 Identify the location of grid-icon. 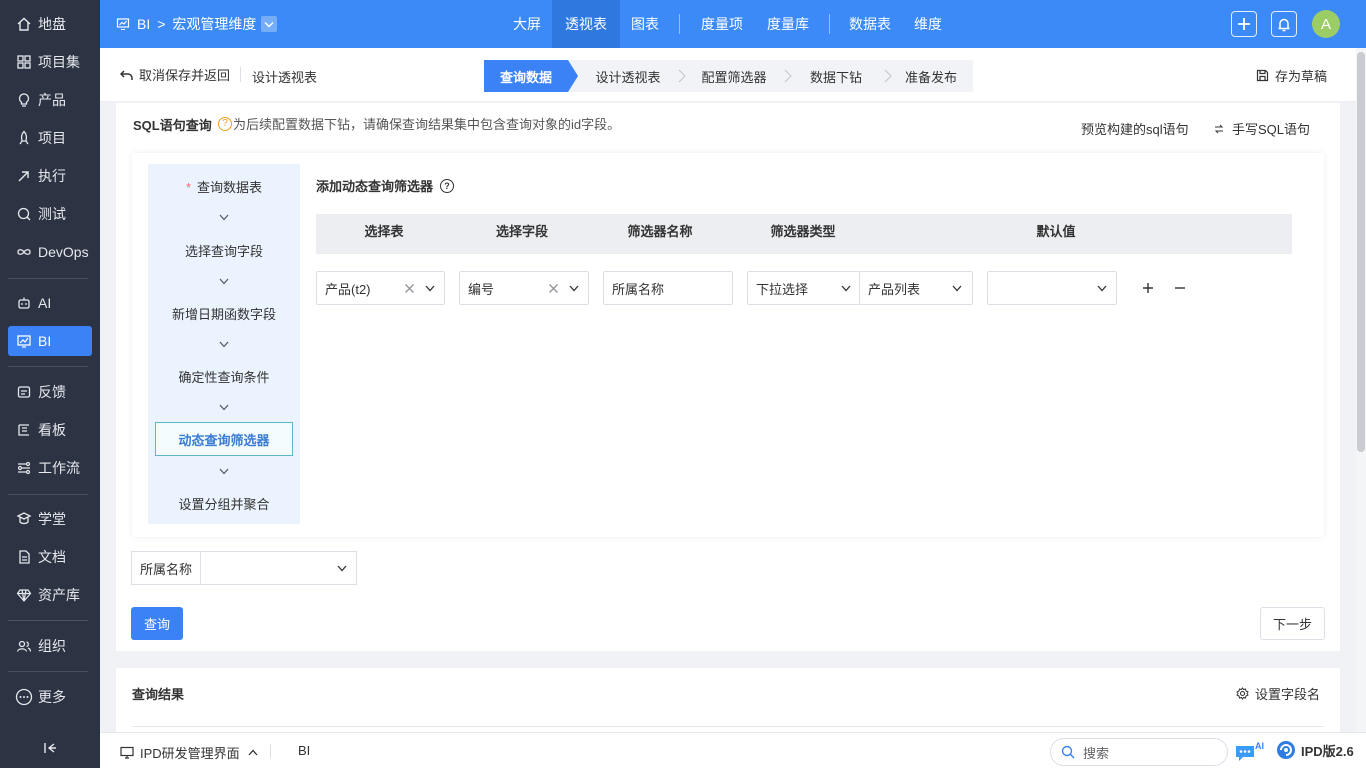
(24, 62).